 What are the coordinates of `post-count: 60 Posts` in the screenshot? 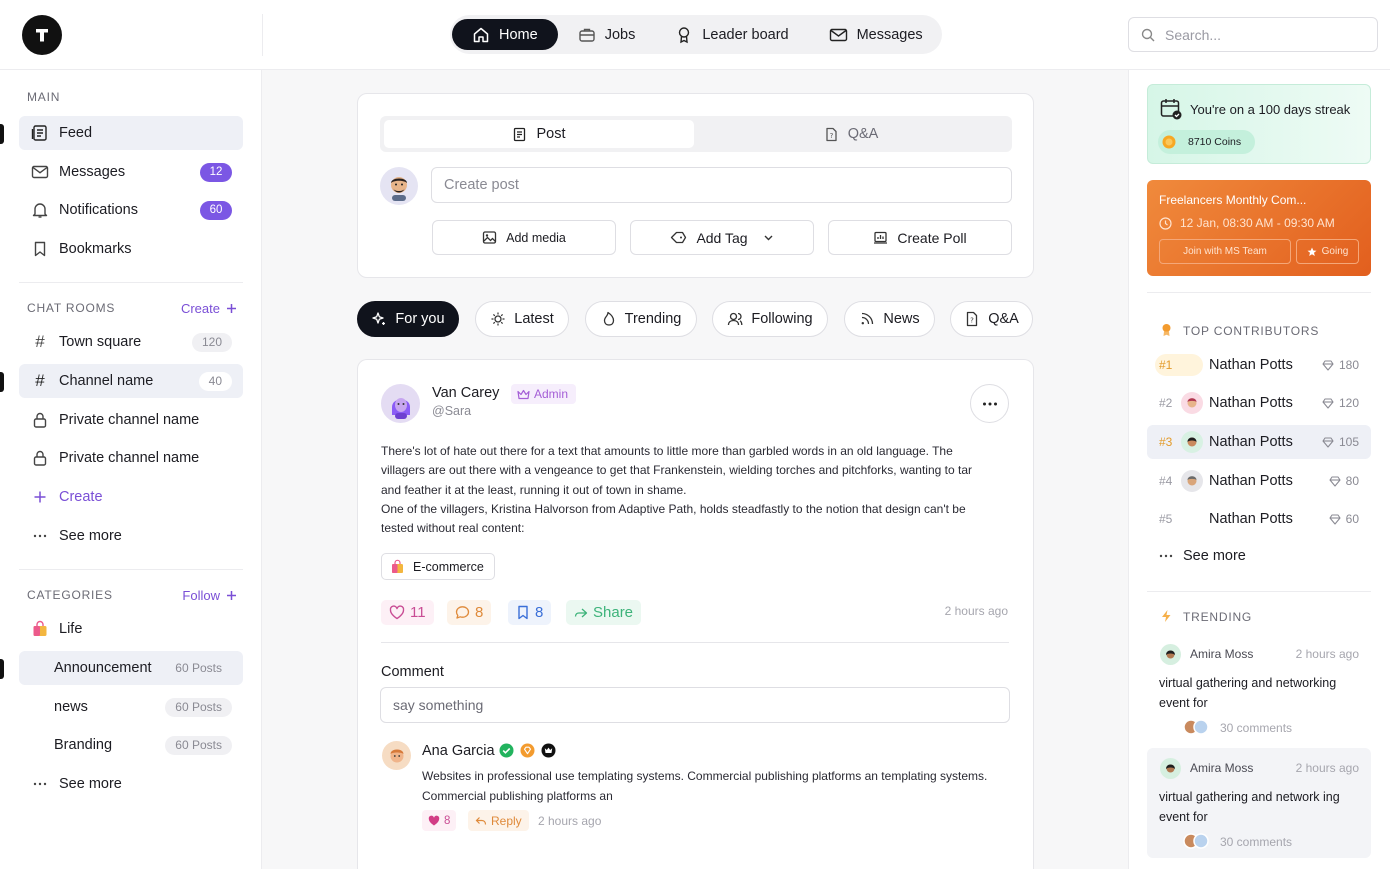 It's located at (198, 668).